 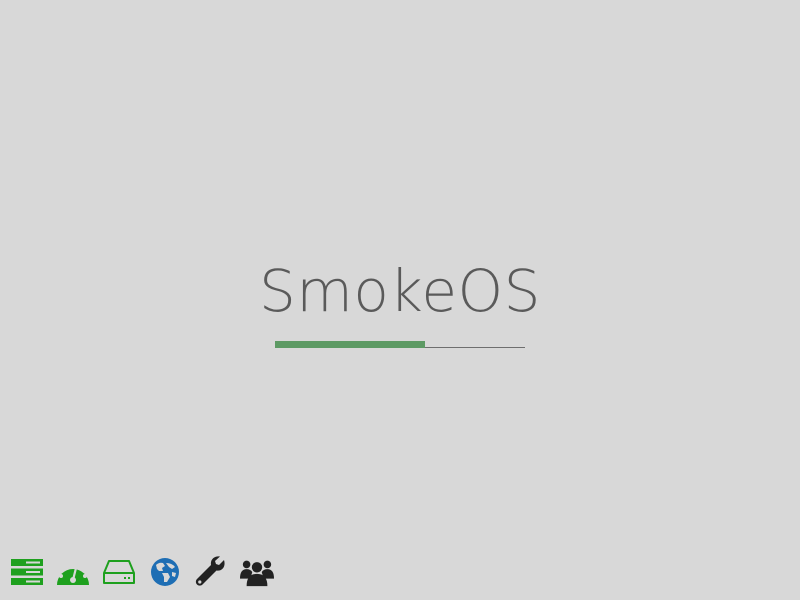 I want to click on status-icon-bar, so click(x=148, y=572).